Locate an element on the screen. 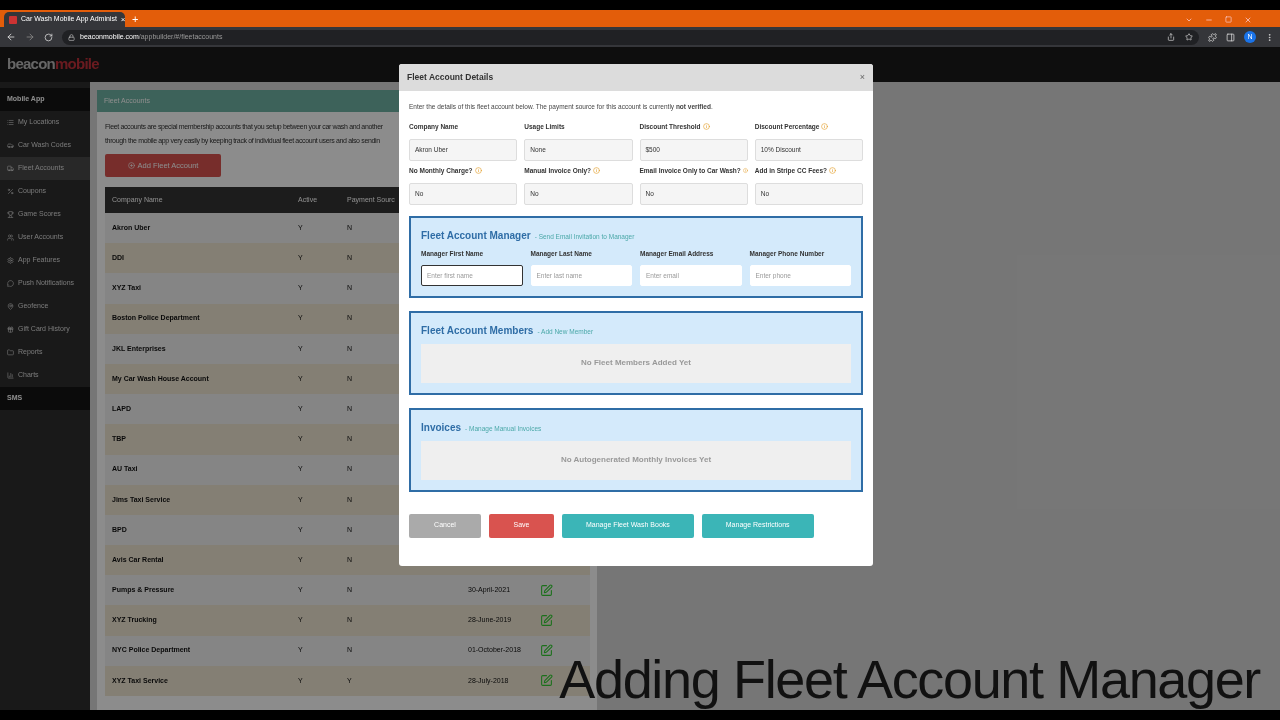 The width and height of the screenshot is (1280, 720). logo-text: beaconmobile is located at coordinates (53, 64).